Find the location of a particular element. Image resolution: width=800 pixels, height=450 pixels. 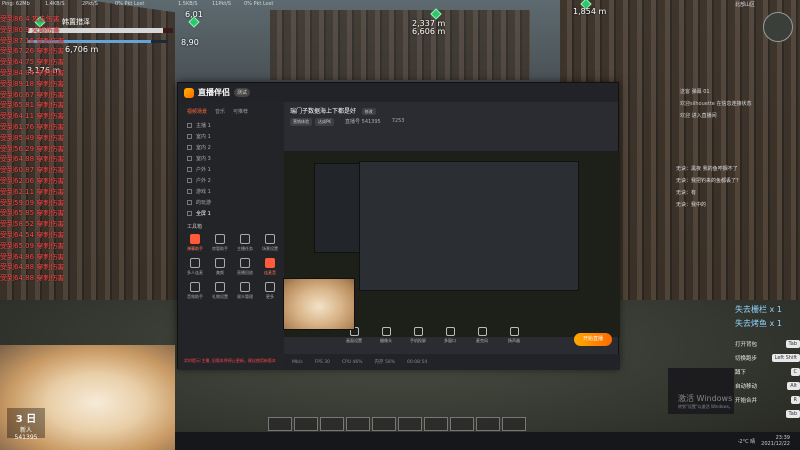

status-item: 00:08:54 is located at coordinates (417, 362).